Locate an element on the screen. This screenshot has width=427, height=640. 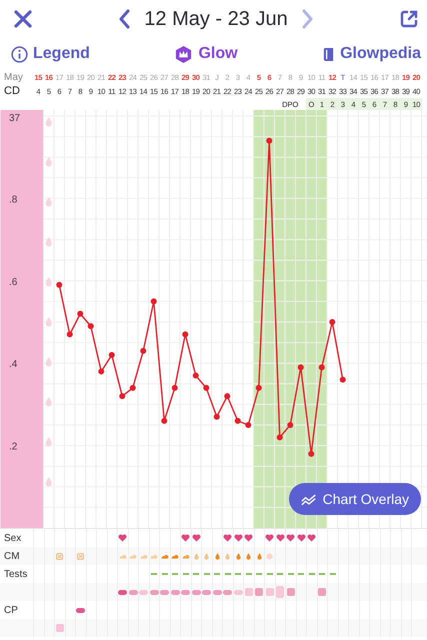
month-label: May is located at coordinates (13, 77).